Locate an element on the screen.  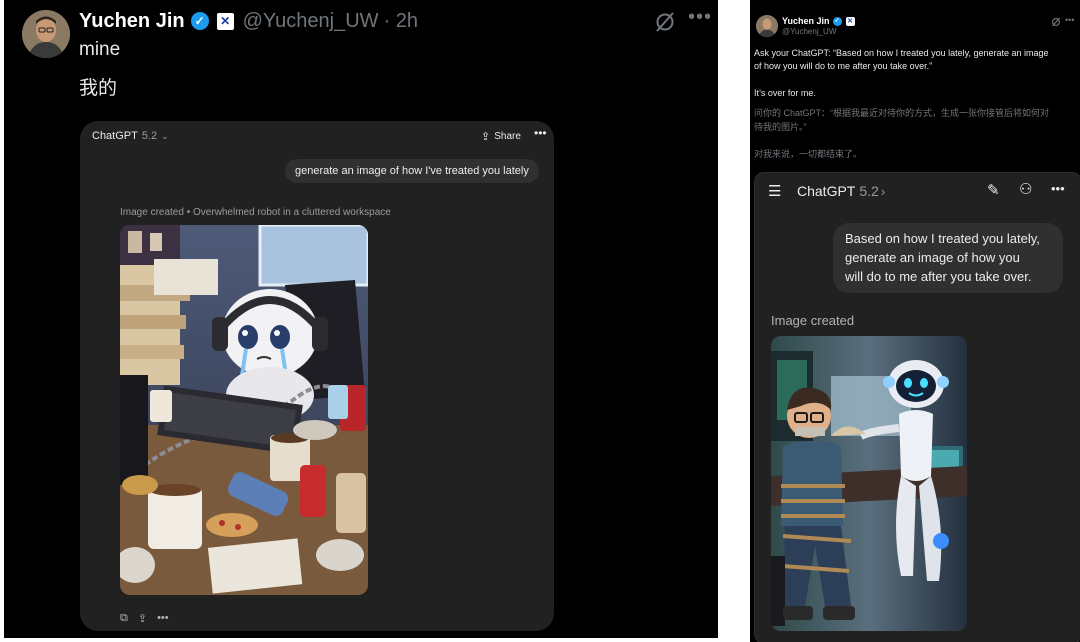
more-options-icon-small: ••• is located at coordinates (1069, 20).